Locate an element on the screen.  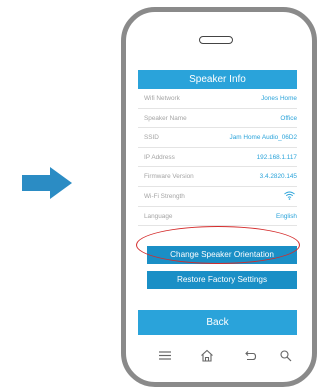
nav-bar is located at coordinates (217, 355).